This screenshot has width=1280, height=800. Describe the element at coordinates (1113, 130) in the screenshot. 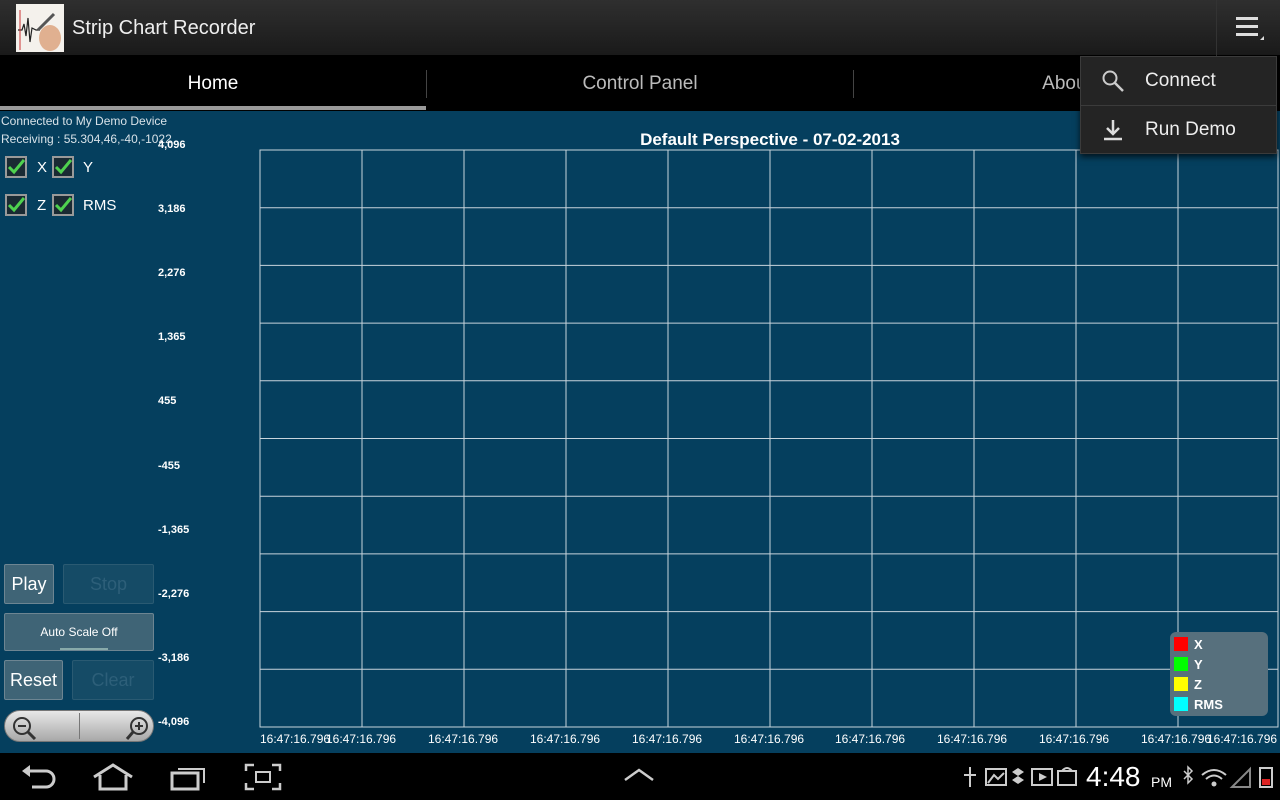

I see `download-icon` at that location.